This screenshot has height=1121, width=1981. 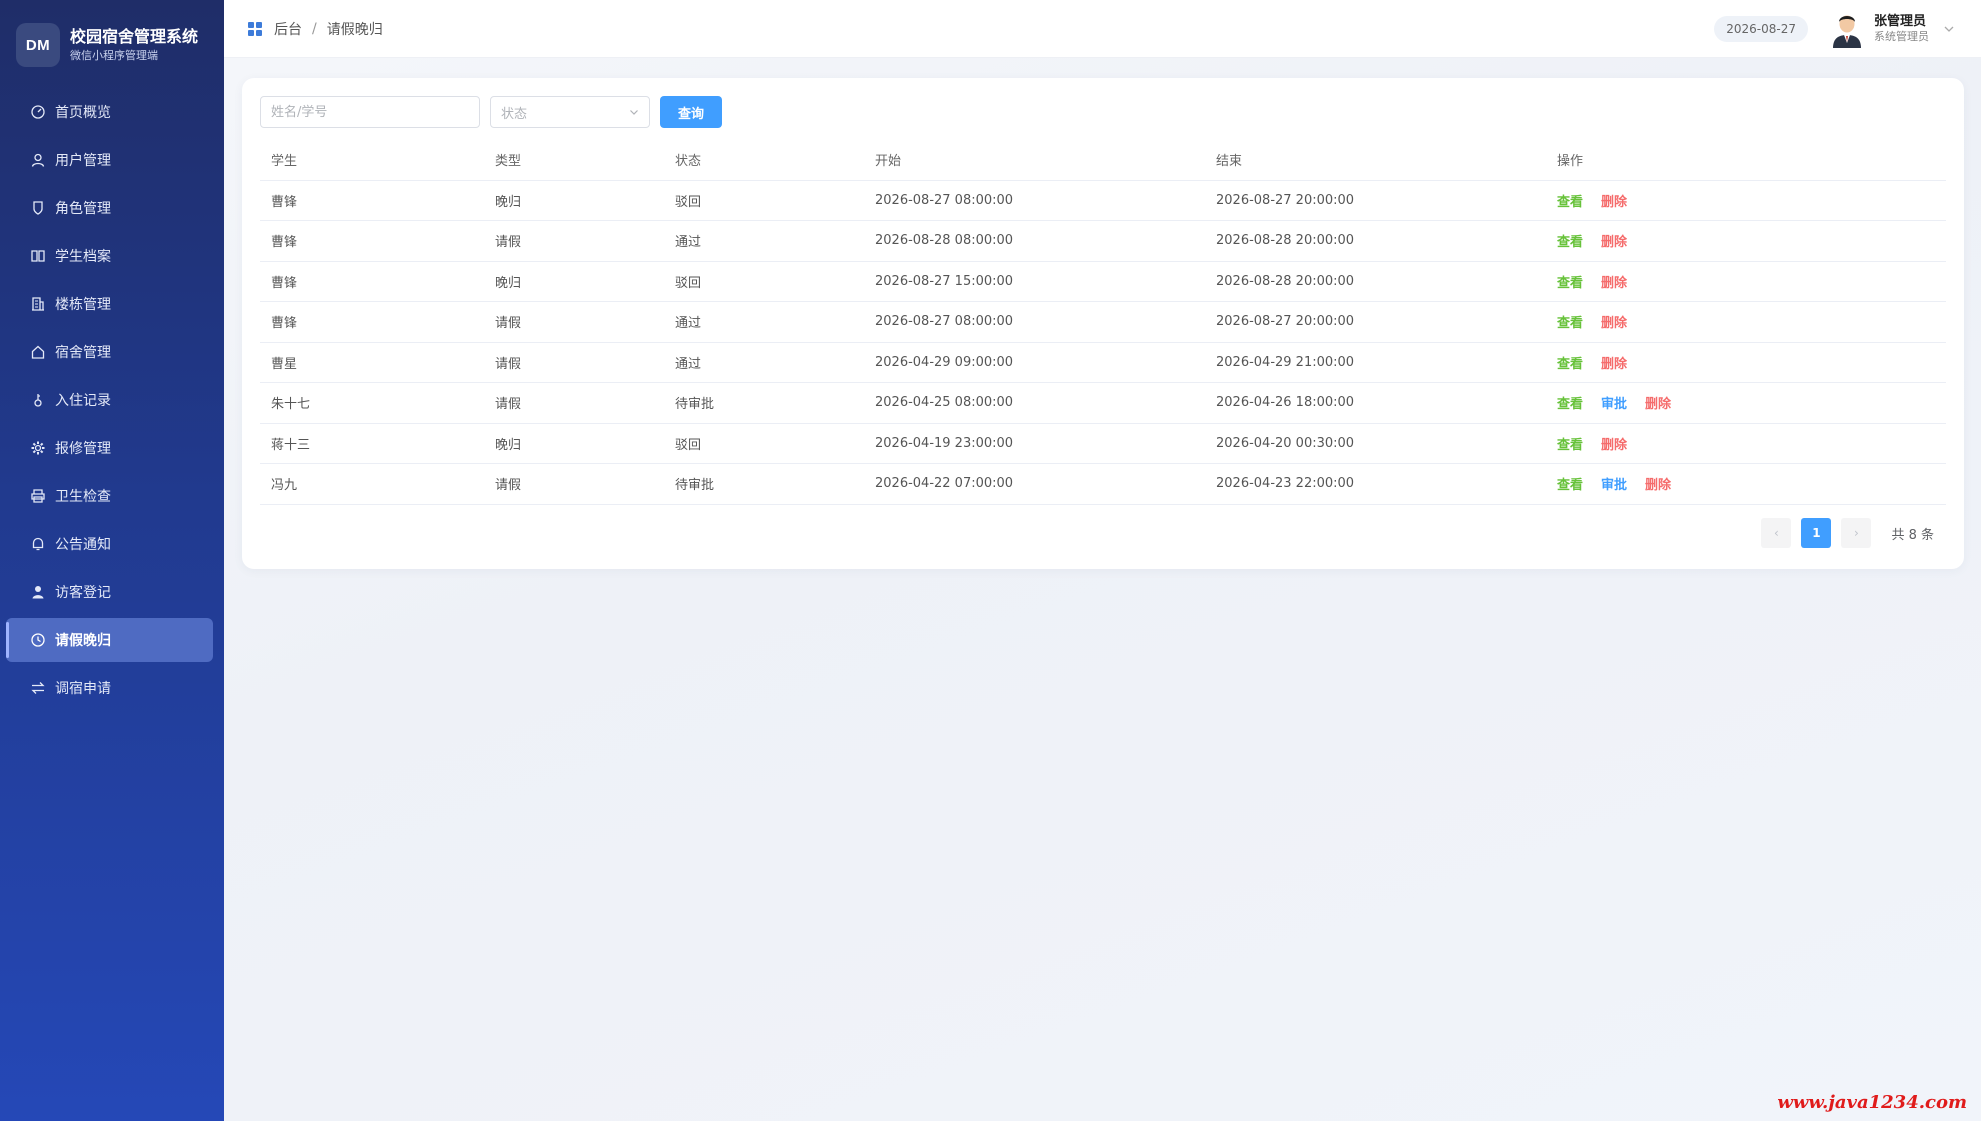 What do you see at coordinates (112, 352) in the screenshot?
I see `sidebar-item-5: 宿舍管理` at bounding box center [112, 352].